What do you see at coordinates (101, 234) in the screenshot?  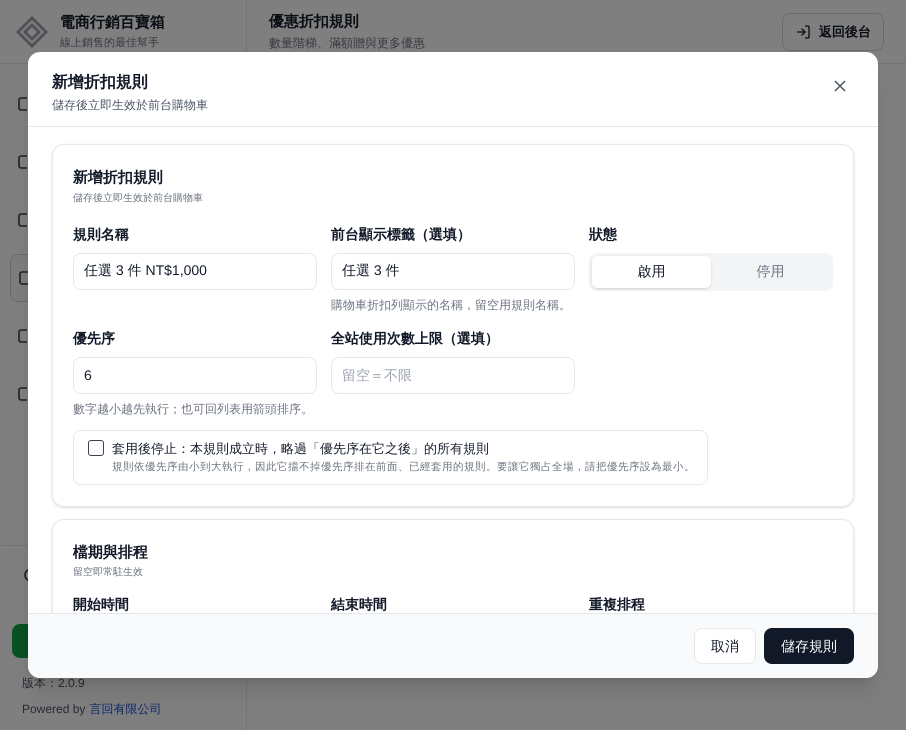 I see `field-label: 規則名稱` at bounding box center [101, 234].